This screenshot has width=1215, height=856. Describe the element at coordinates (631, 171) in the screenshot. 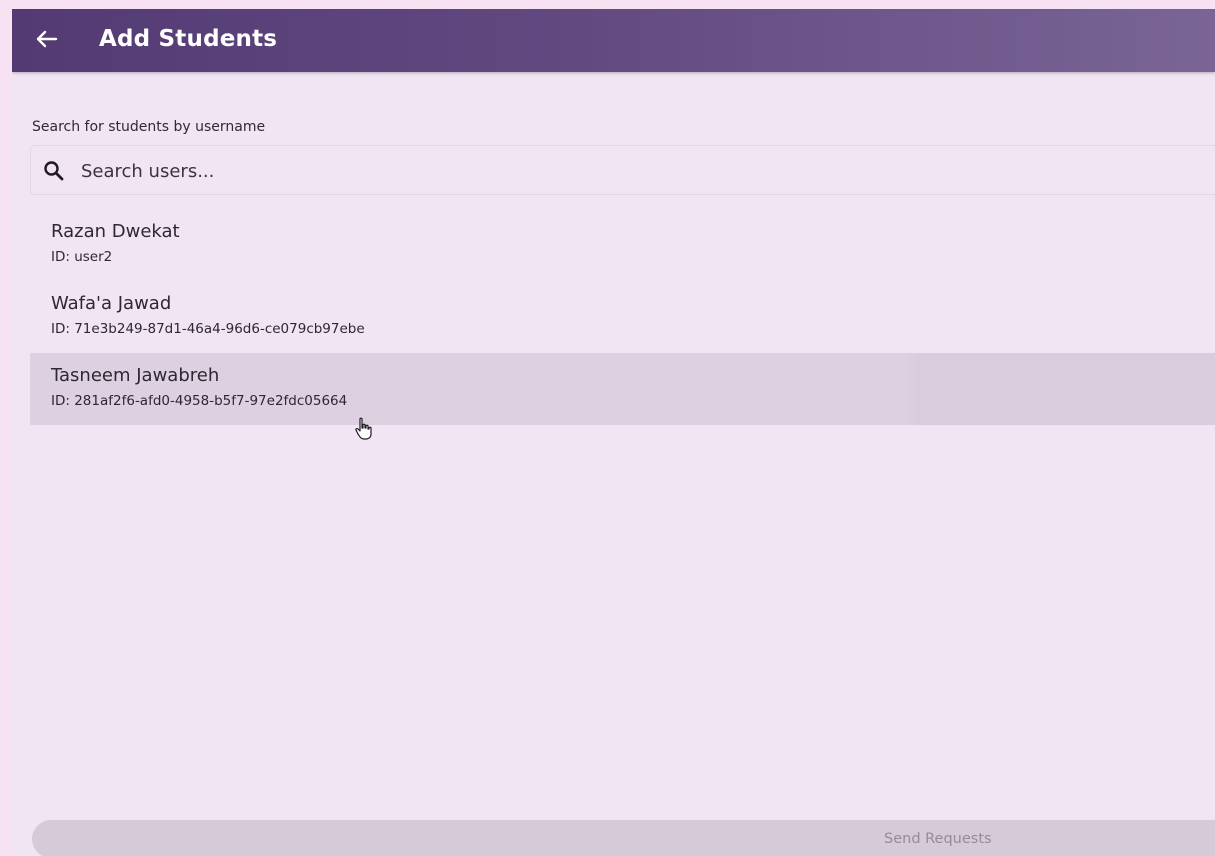

I see `search-input` at that location.